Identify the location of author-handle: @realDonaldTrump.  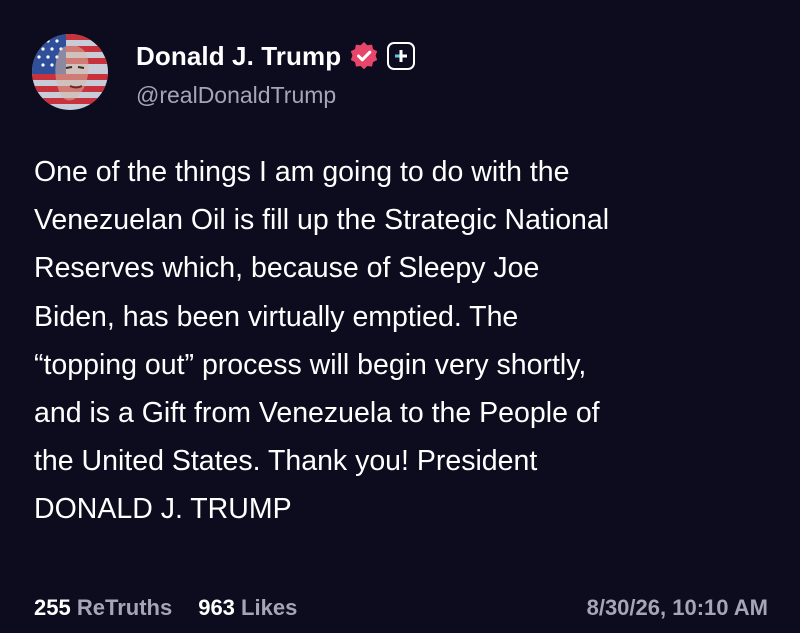
(236, 95).